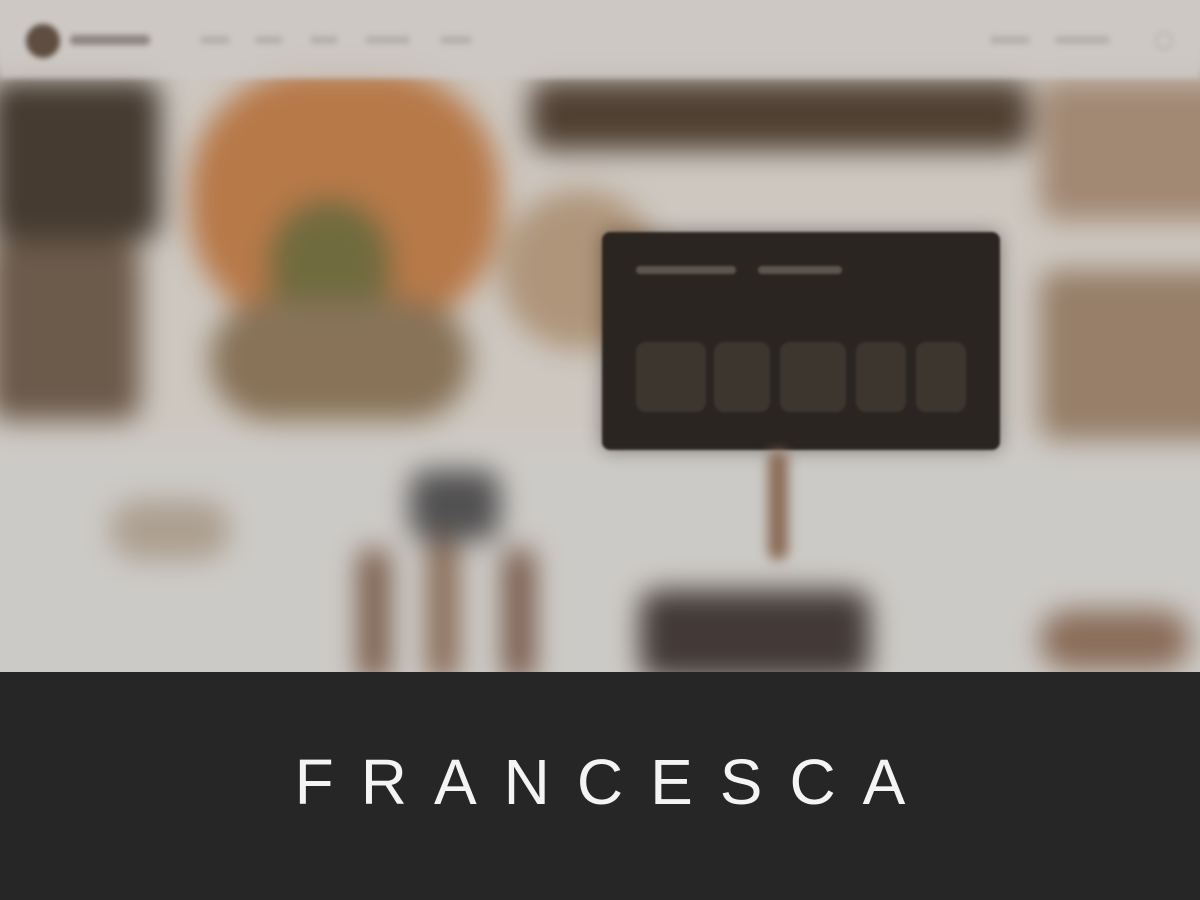 The width and height of the screenshot is (1200, 900). What do you see at coordinates (801, 341) in the screenshot?
I see `menu-card` at bounding box center [801, 341].